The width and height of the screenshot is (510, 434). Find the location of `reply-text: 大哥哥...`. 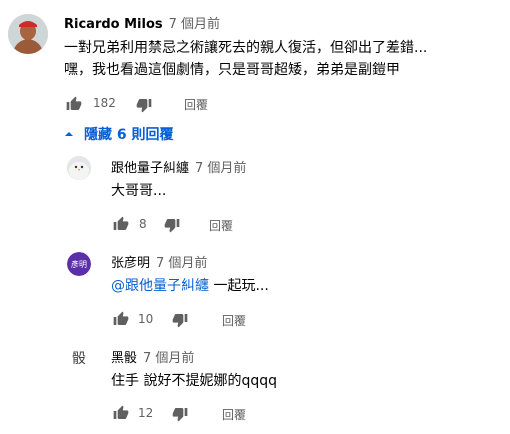

reply-text: 大哥哥... is located at coordinates (139, 191).